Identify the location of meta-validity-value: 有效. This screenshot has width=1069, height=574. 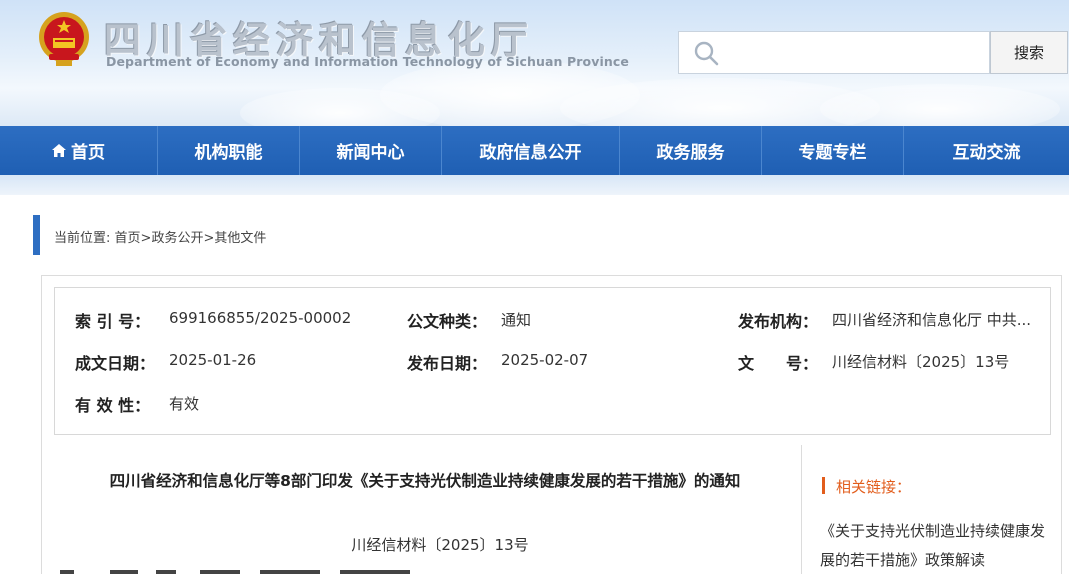
(184, 404).